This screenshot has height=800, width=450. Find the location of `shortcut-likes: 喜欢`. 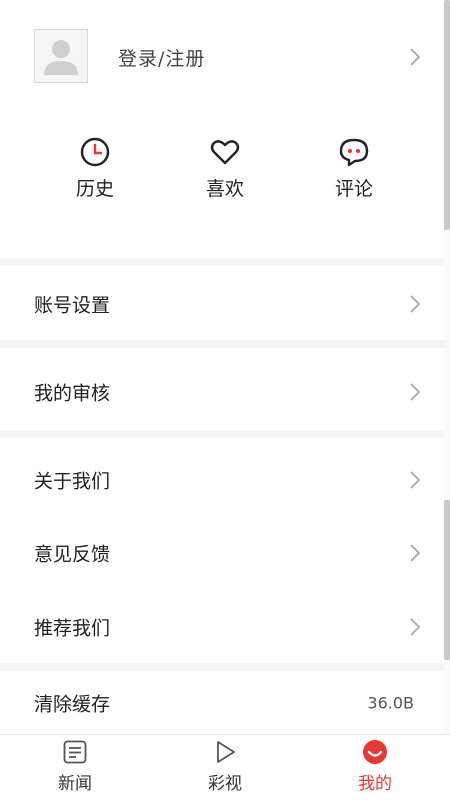

shortcut-likes: 喜欢 is located at coordinates (225, 168).